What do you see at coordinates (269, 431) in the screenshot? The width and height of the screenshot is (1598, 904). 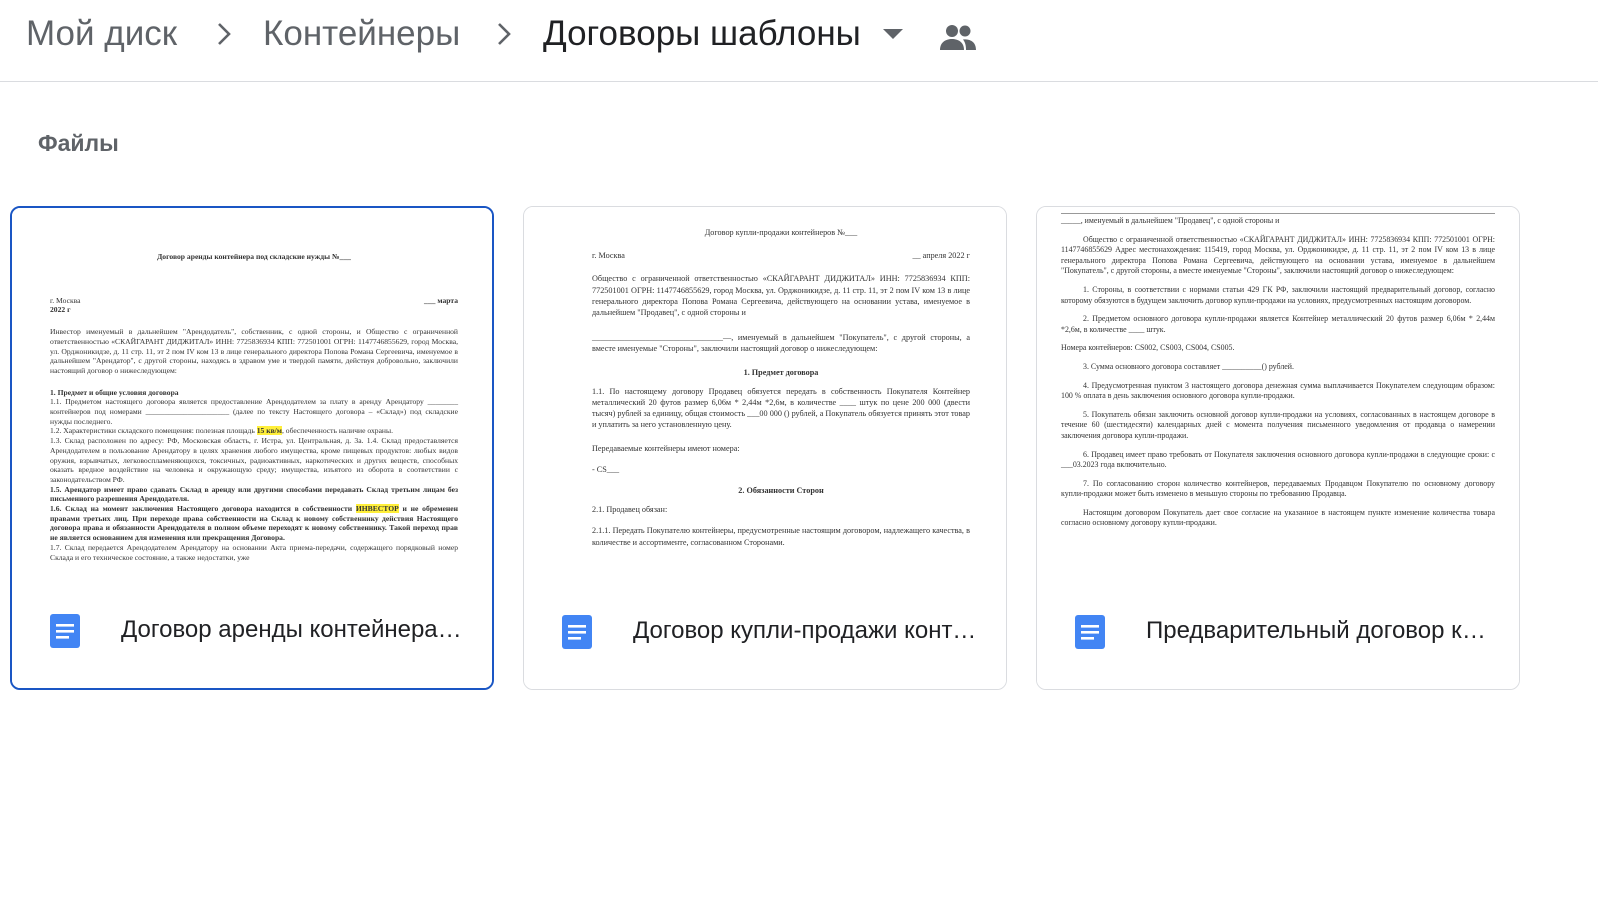 I see `highlighted-text: 15 кв/м` at bounding box center [269, 431].